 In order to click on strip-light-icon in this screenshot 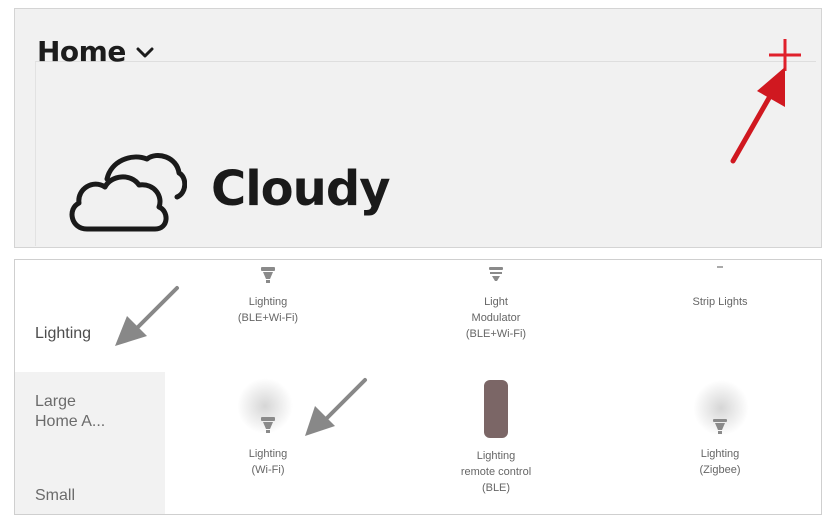, I will do `click(720, 267)`.